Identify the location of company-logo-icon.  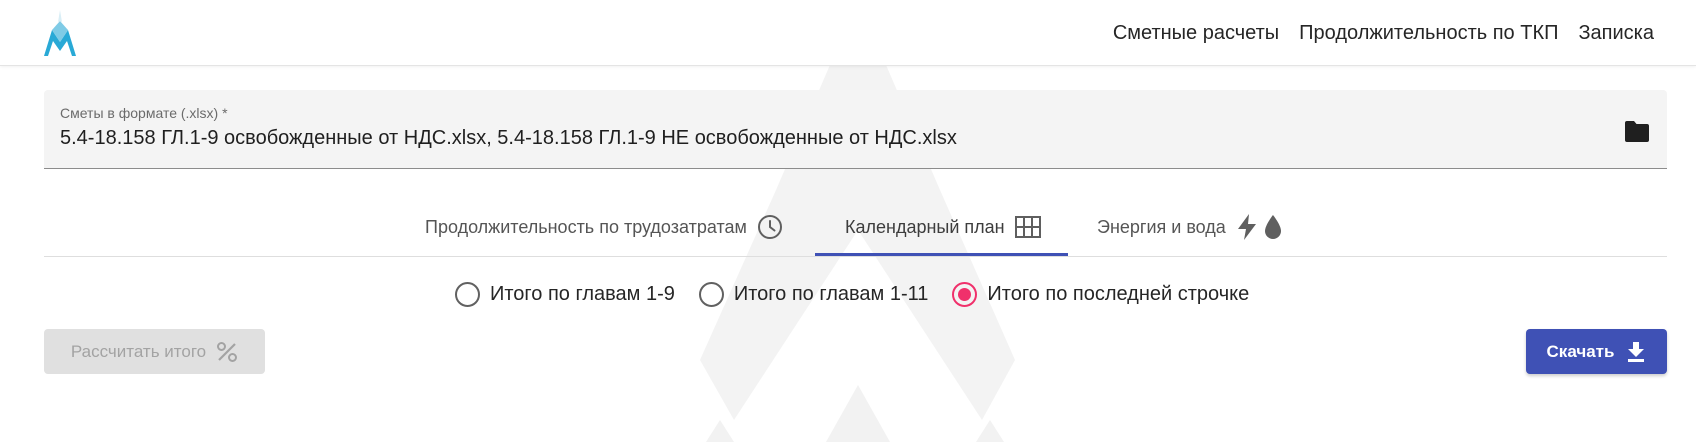
(60, 33).